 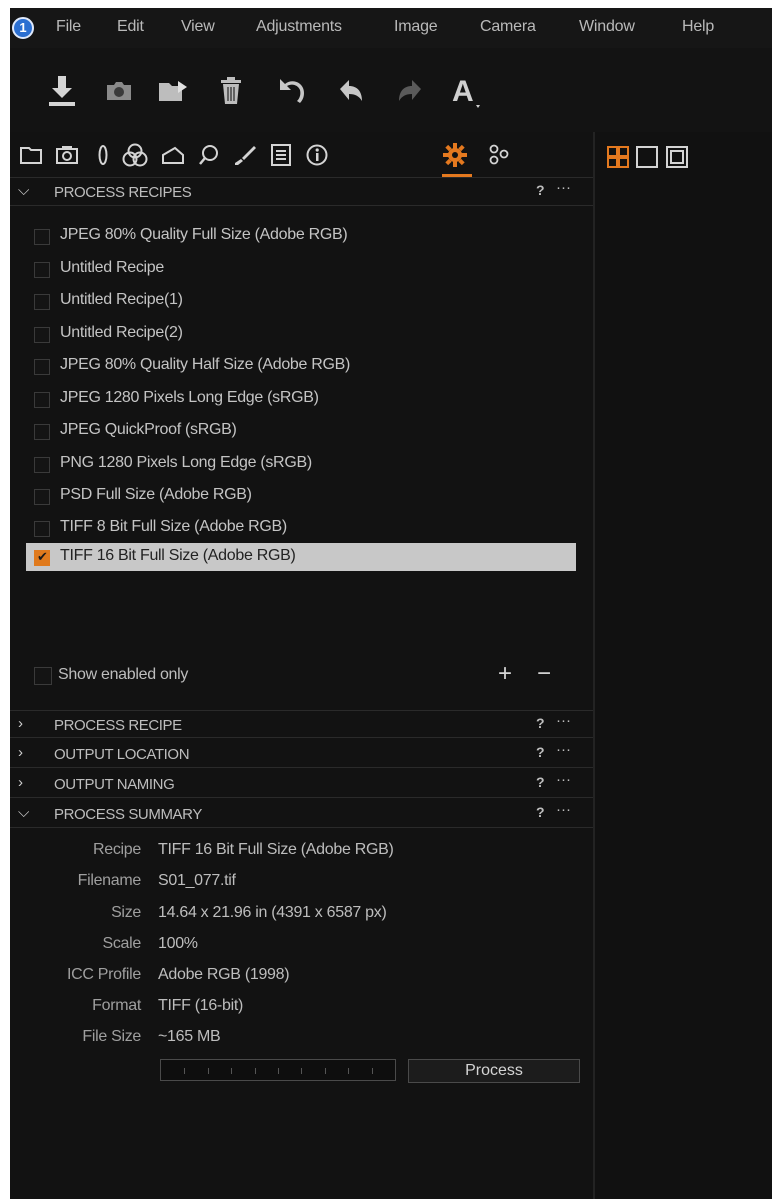 I want to click on recipe-item: Untitled Recipe(2), so click(x=301, y=334).